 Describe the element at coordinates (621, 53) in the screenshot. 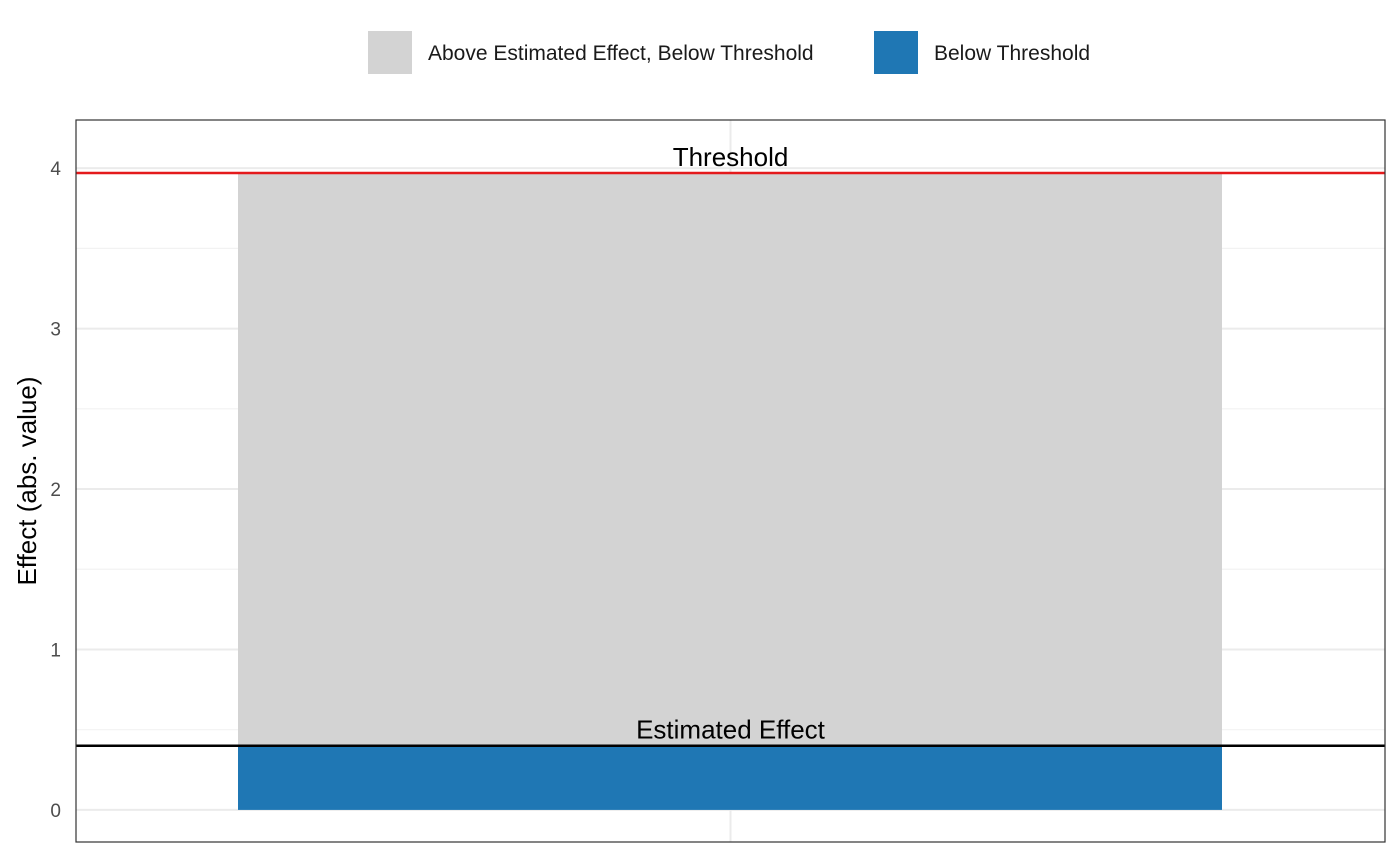

I see `legend-label-above-estimated-effect: Above Estimated Effect, Below Threshold` at that location.